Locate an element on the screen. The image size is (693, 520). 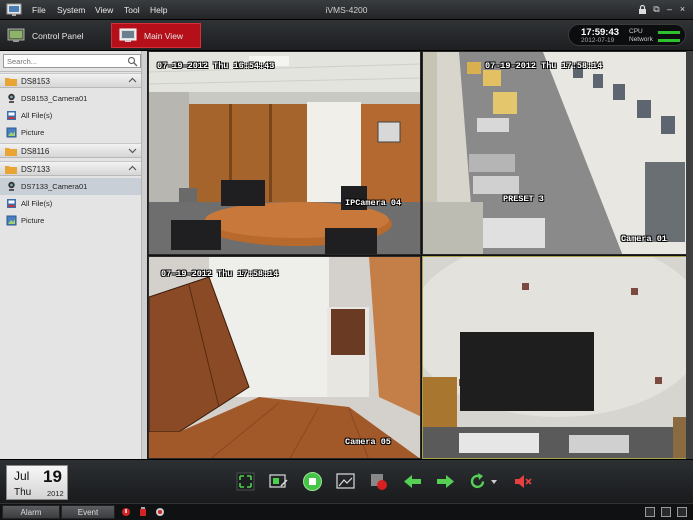
control-panel-icon is located at coordinates (16, 35).